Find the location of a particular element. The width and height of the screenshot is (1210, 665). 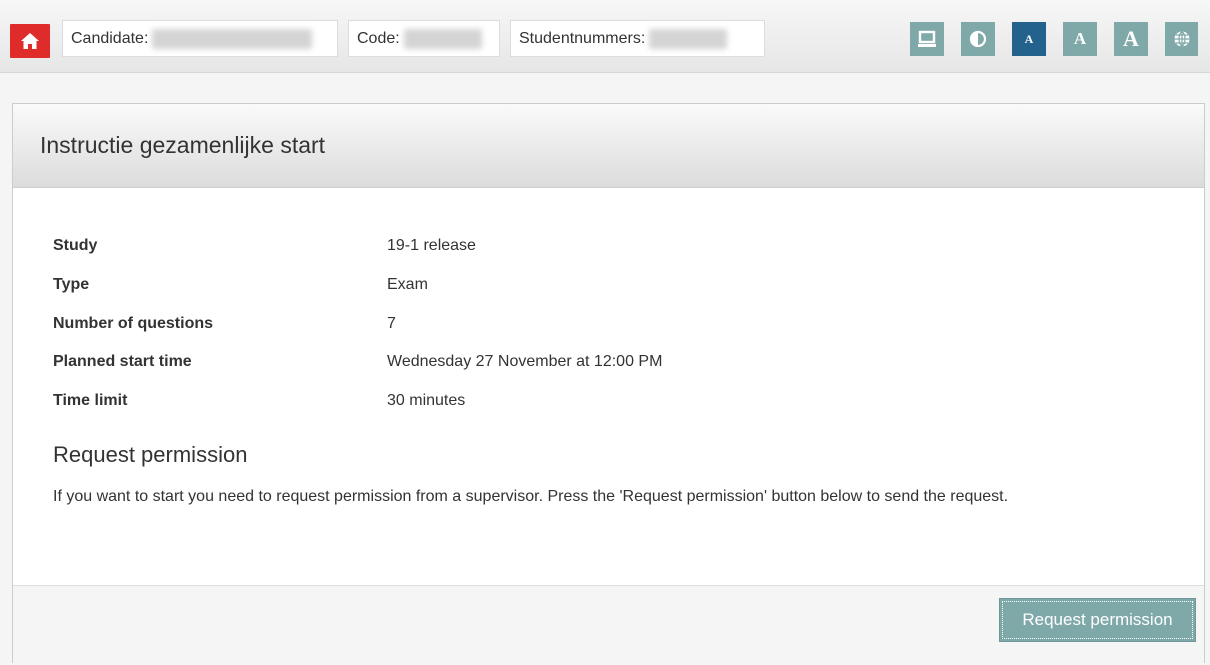

globe-icon is located at coordinates (1181, 39).